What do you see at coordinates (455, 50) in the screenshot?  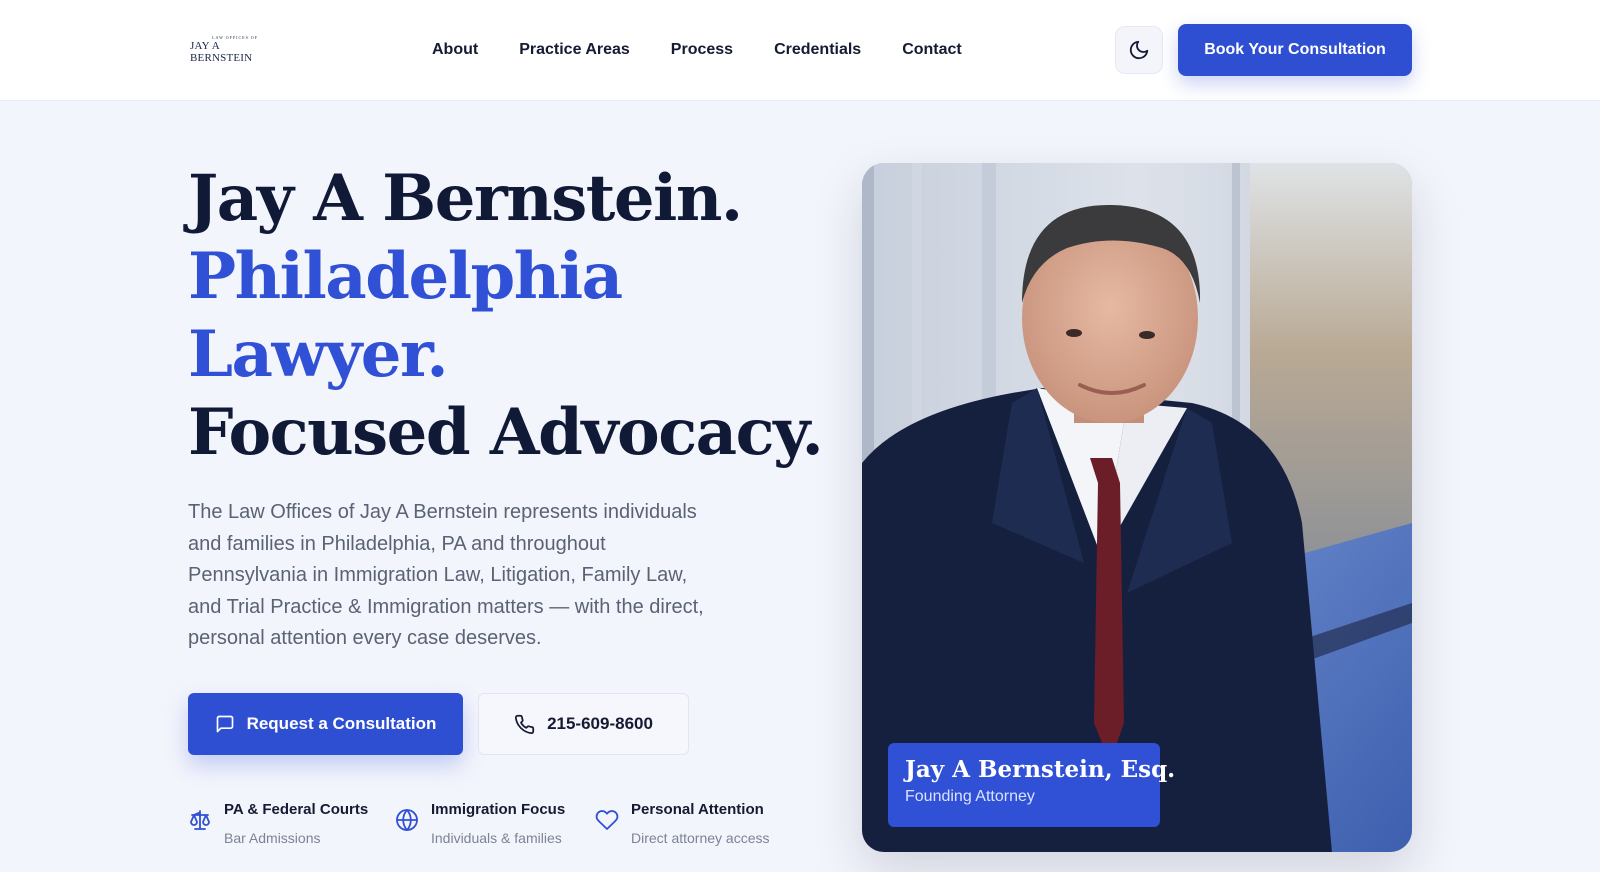 I see `nav-link-about: About` at bounding box center [455, 50].